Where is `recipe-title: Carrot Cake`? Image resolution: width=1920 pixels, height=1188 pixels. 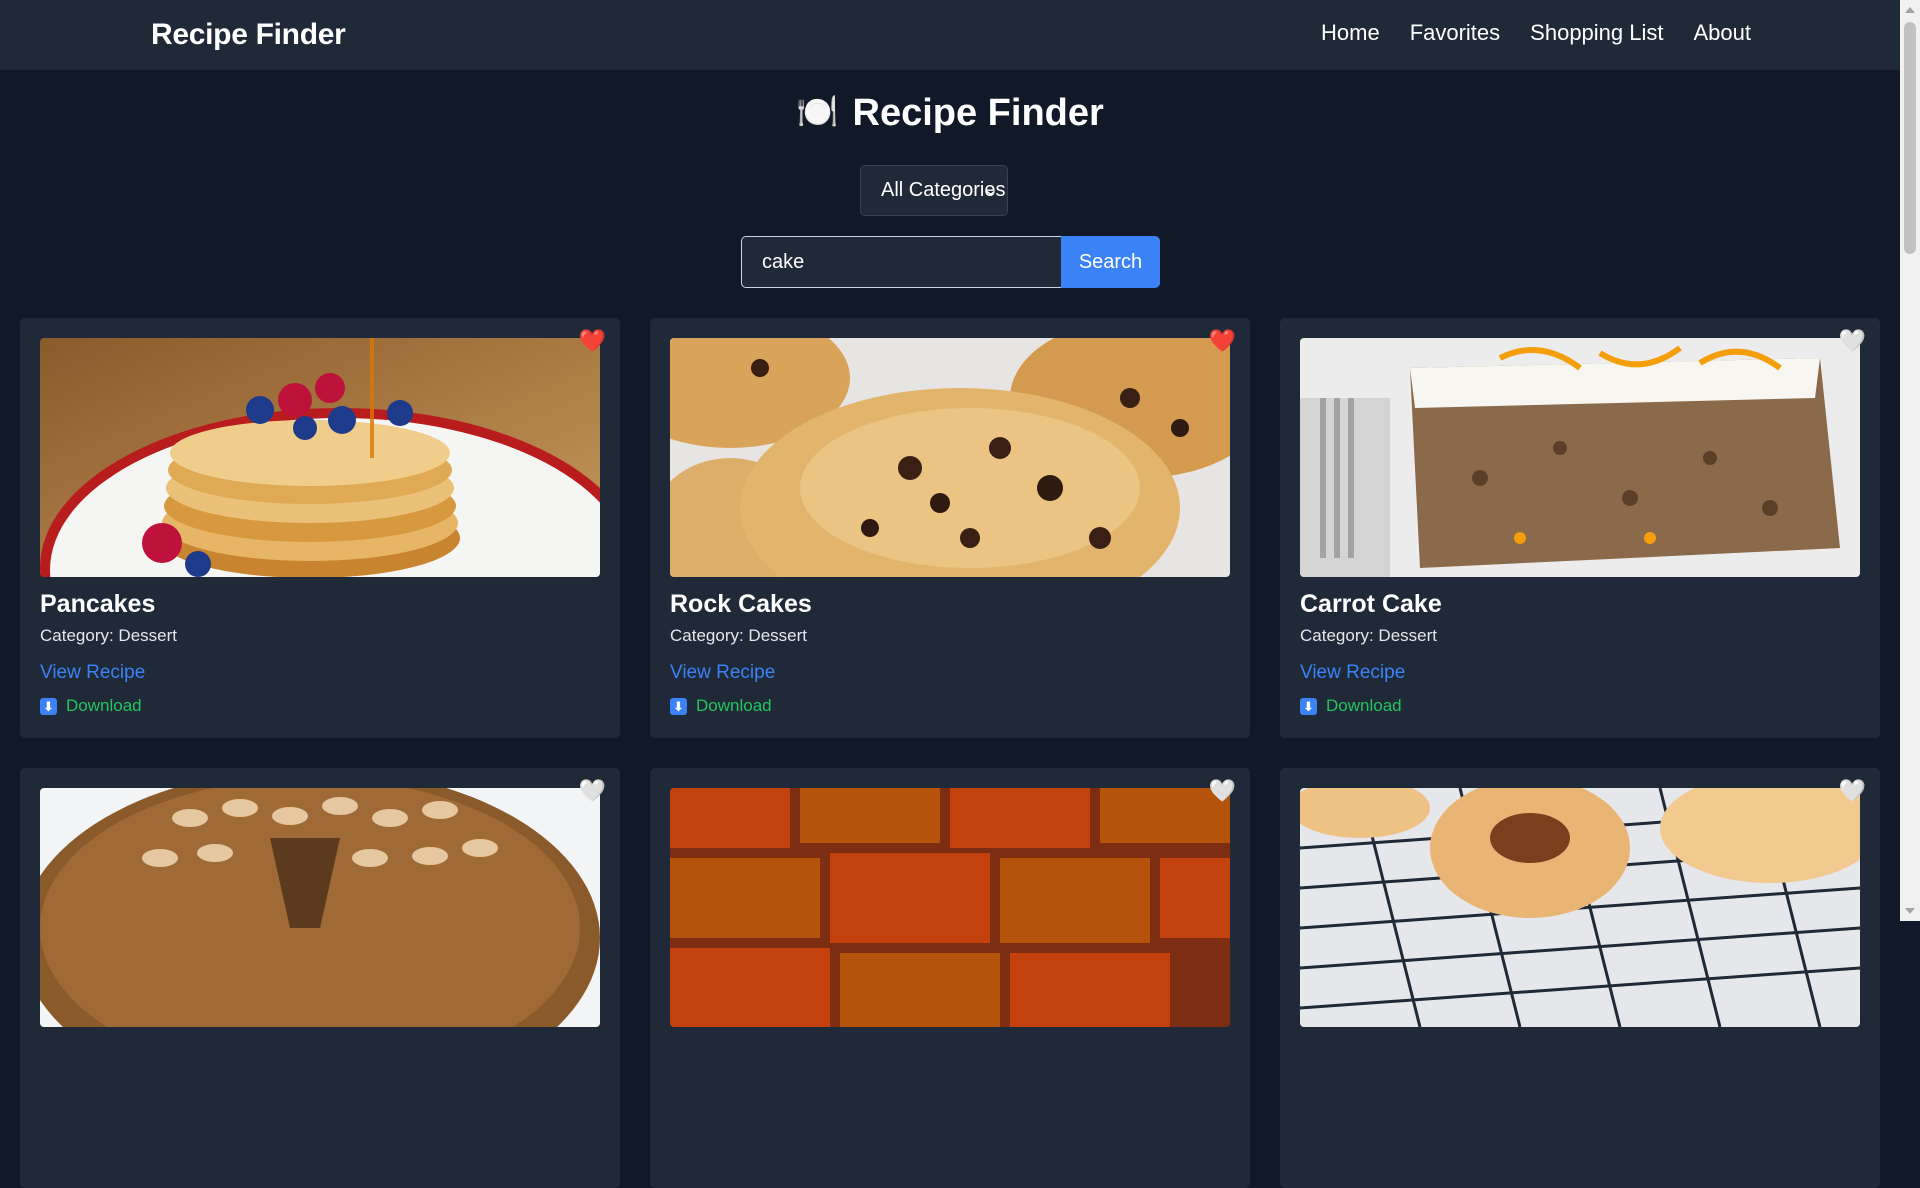
recipe-title: Carrot Cake is located at coordinates (1371, 604).